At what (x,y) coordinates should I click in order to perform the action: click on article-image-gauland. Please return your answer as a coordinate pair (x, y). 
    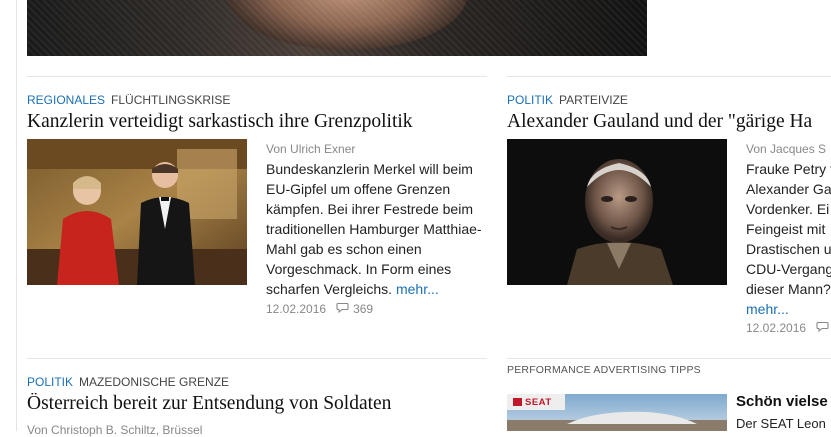
    Looking at the image, I should click on (617, 212).